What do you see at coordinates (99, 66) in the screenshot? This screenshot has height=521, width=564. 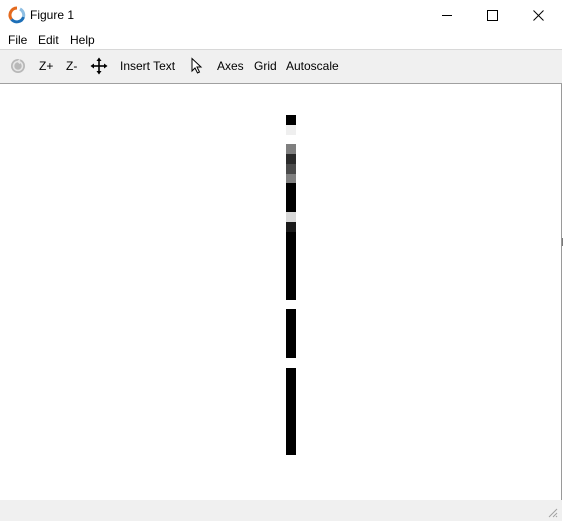 I see `pan-arrows-icon` at bounding box center [99, 66].